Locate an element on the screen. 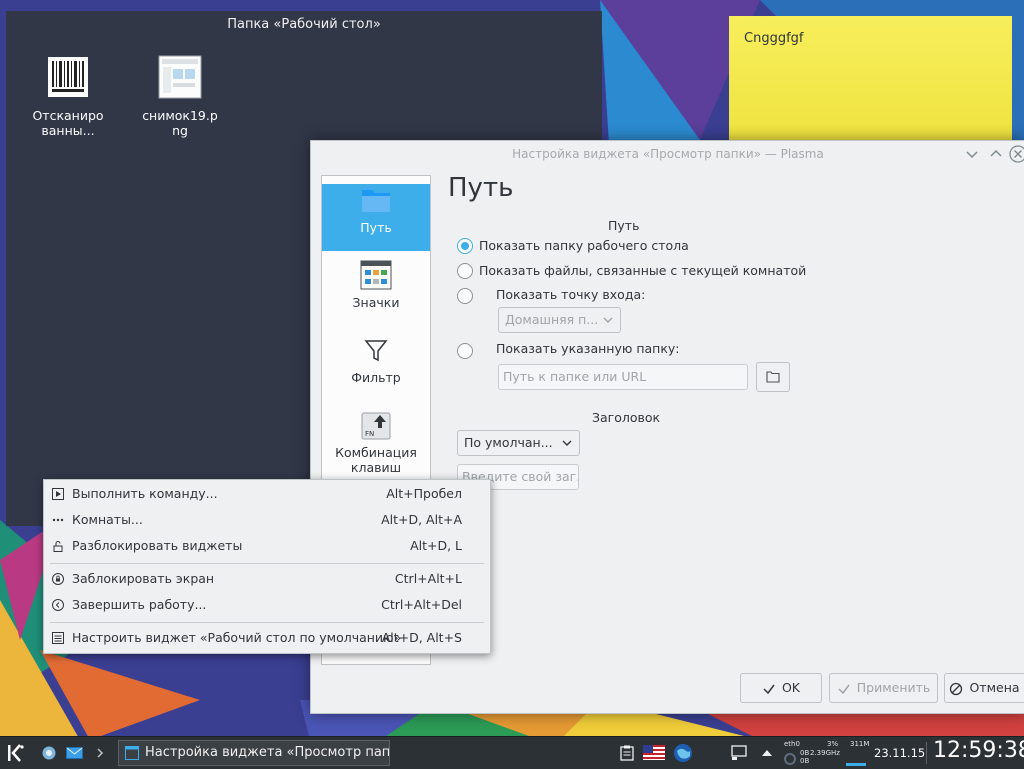 The height and width of the screenshot is (769, 1024). sidebar-item-label: Значки is located at coordinates (376, 302).